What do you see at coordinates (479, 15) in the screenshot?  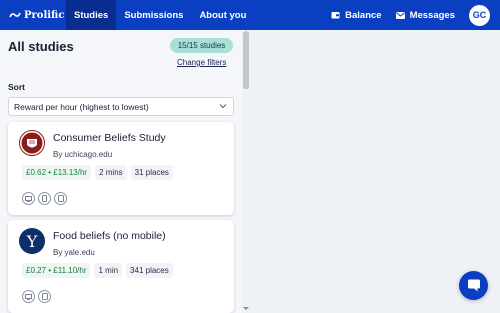 I see `avatar: GC` at bounding box center [479, 15].